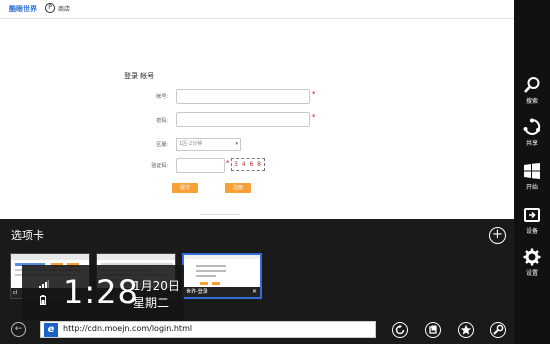  What do you see at coordinates (50, 8) in the screenshot?
I see `site-p-icon: P` at bounding box center [50, 8].